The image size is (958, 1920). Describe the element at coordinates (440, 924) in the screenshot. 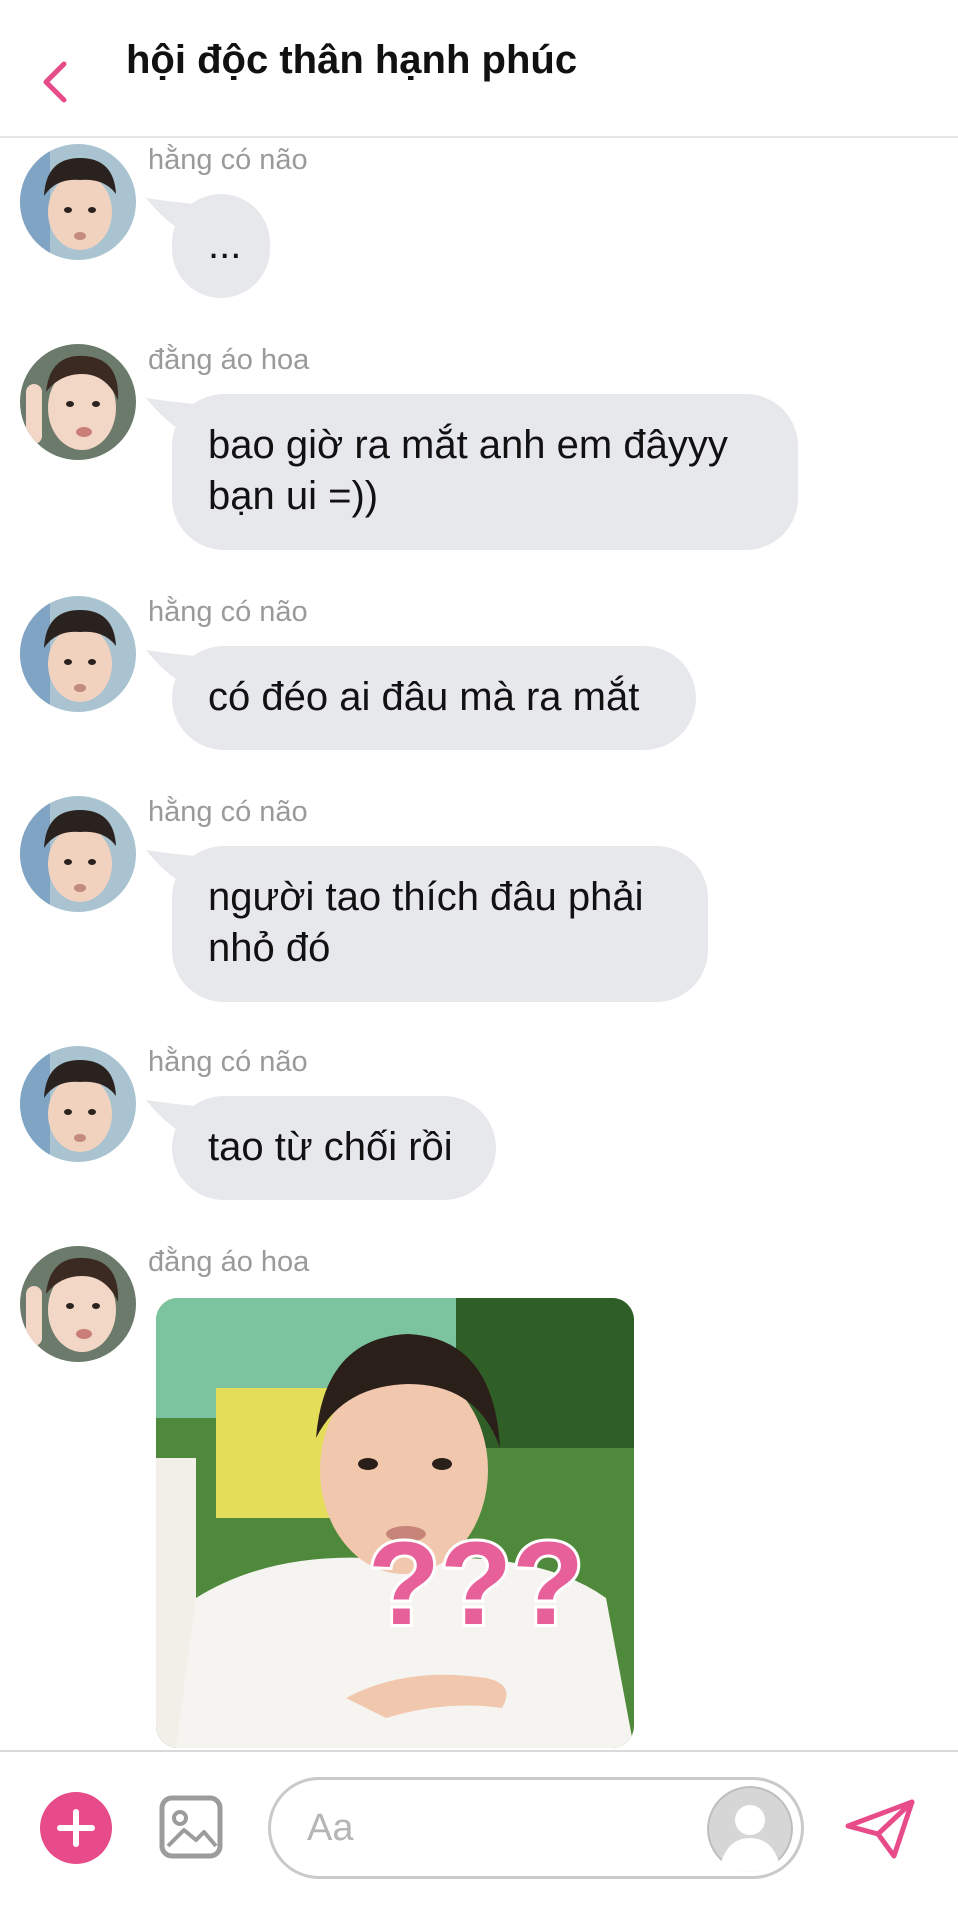

I see `message-bubble: người tao thích đâu phải nhỏ đó` at that location.